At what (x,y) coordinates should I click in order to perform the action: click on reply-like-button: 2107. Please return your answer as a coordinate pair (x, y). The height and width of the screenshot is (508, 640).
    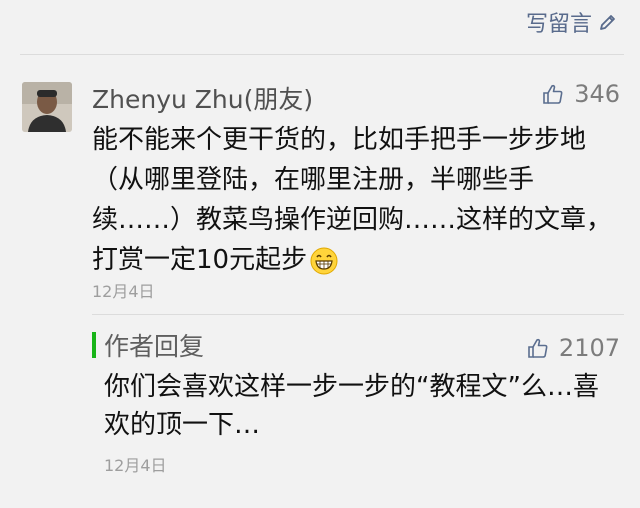
    Looking at the image, I should click on (573, 348).